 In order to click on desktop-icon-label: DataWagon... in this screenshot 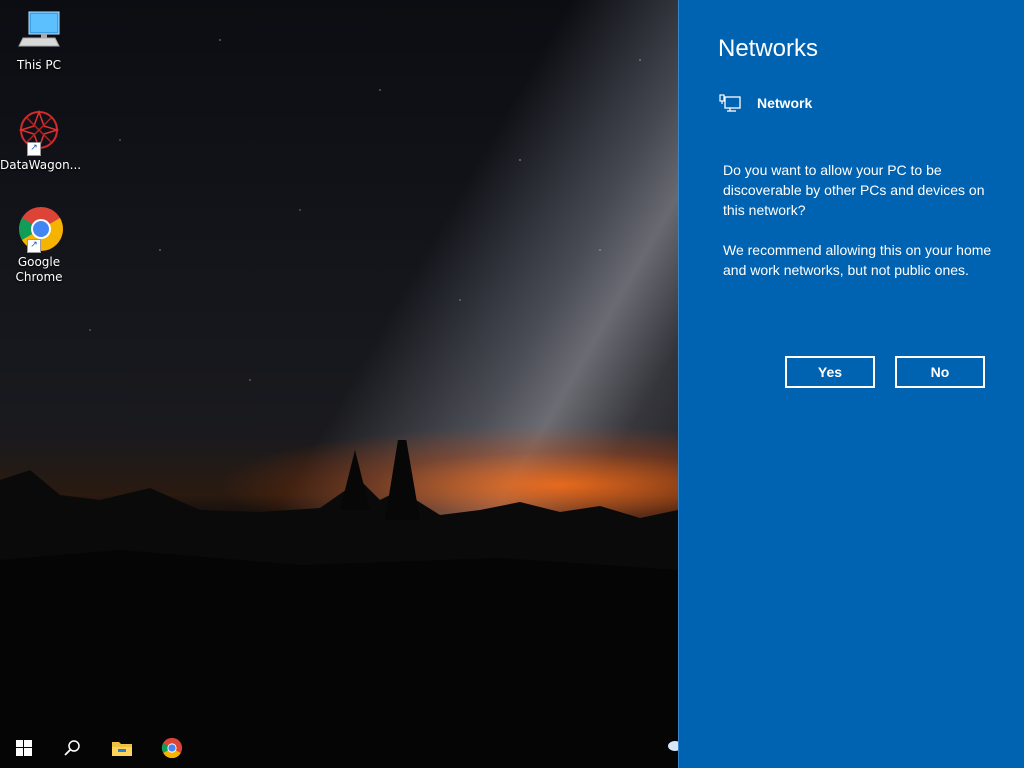, I will do `click(41, 165)`.